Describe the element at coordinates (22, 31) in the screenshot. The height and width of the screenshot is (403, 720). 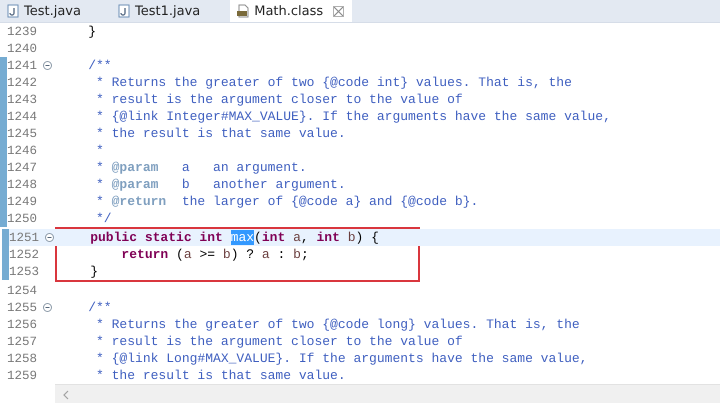
I see `line-number: 1239` at that location.